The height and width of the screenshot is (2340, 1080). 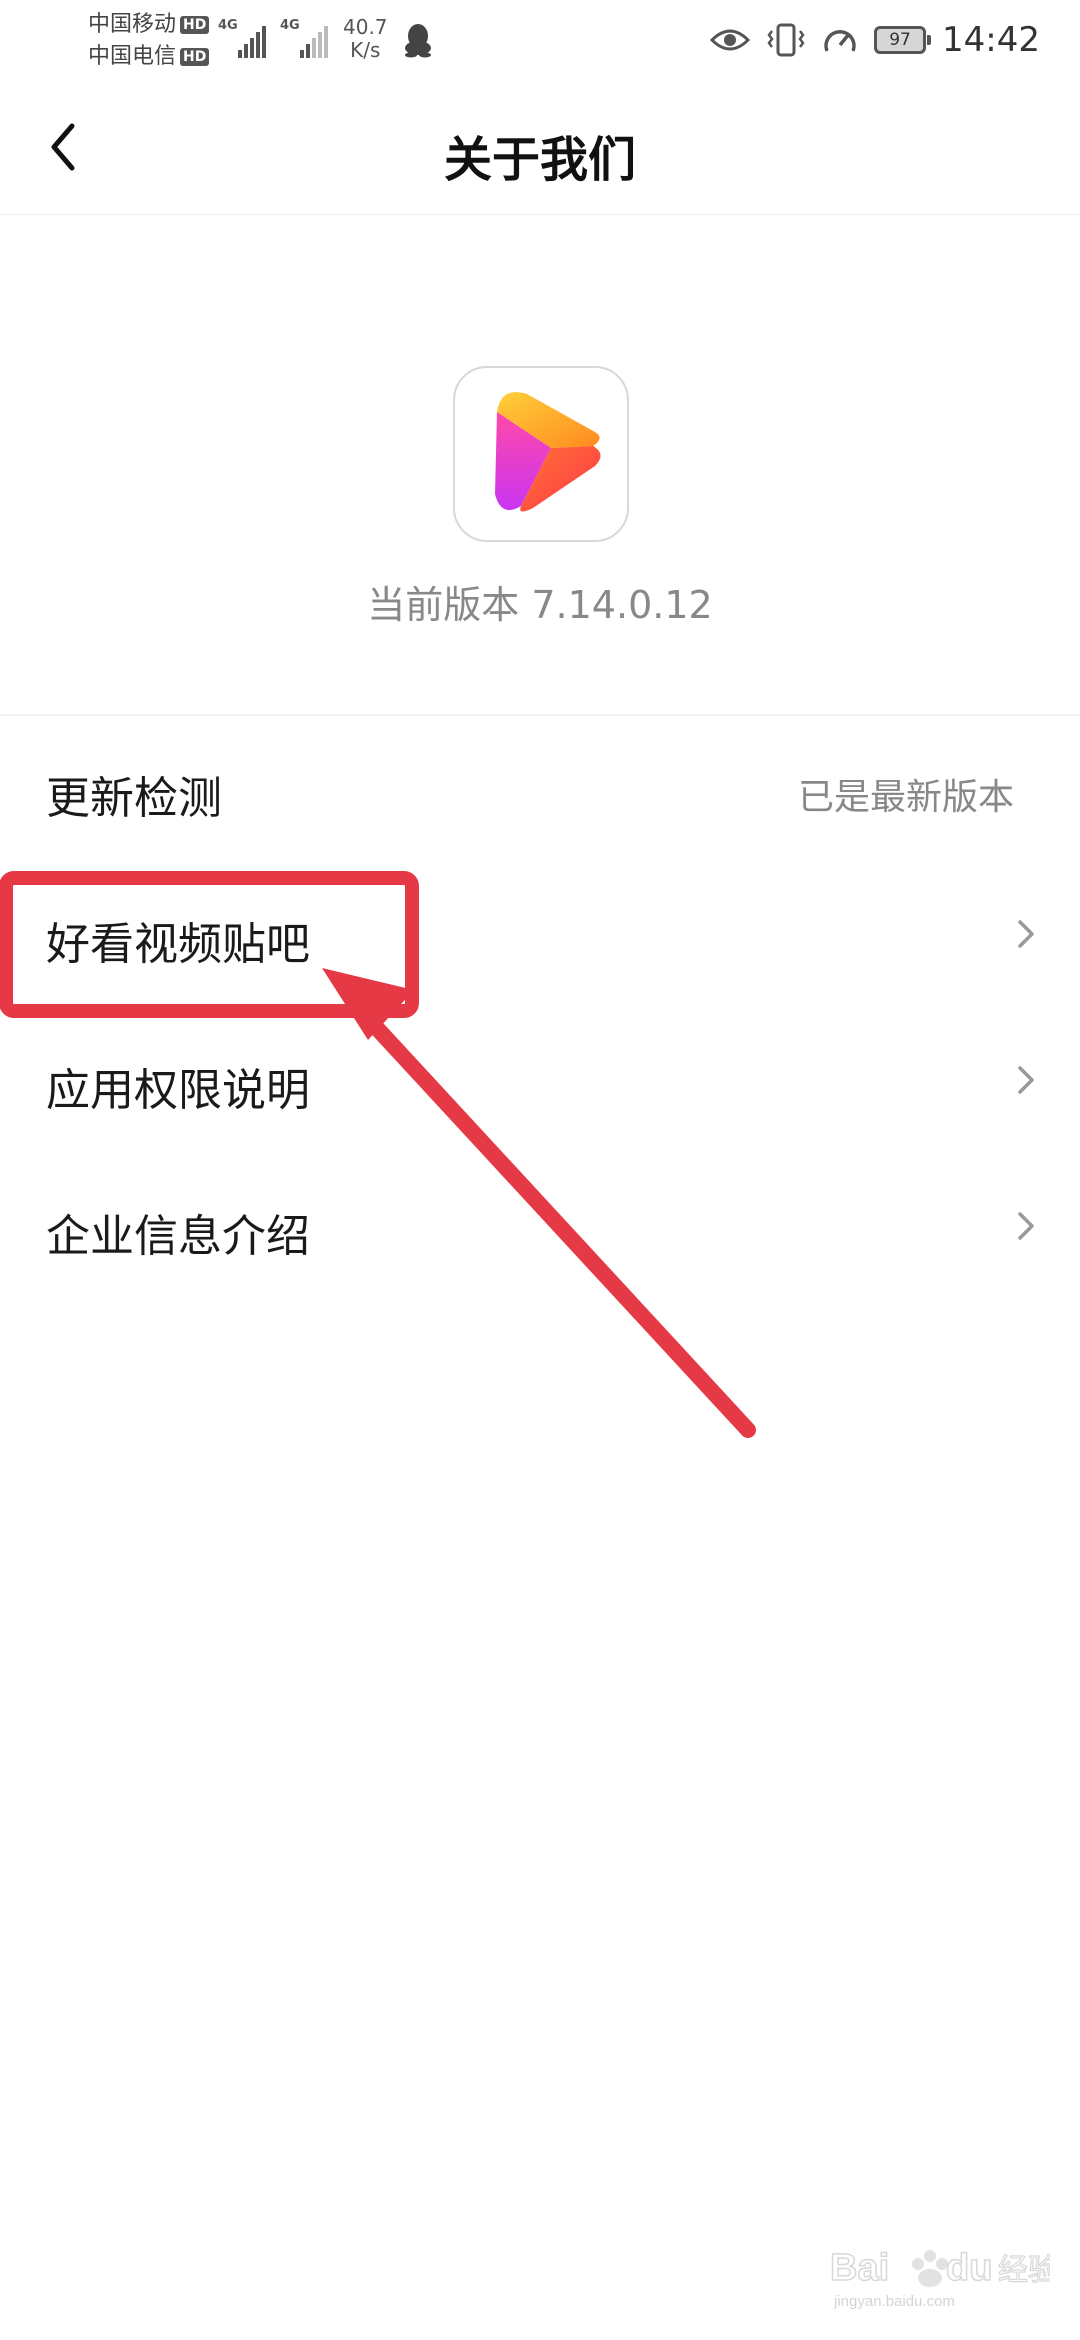 I want to click on version-label: 当前版本 7.14.0.12, so click(x=540, y=605).